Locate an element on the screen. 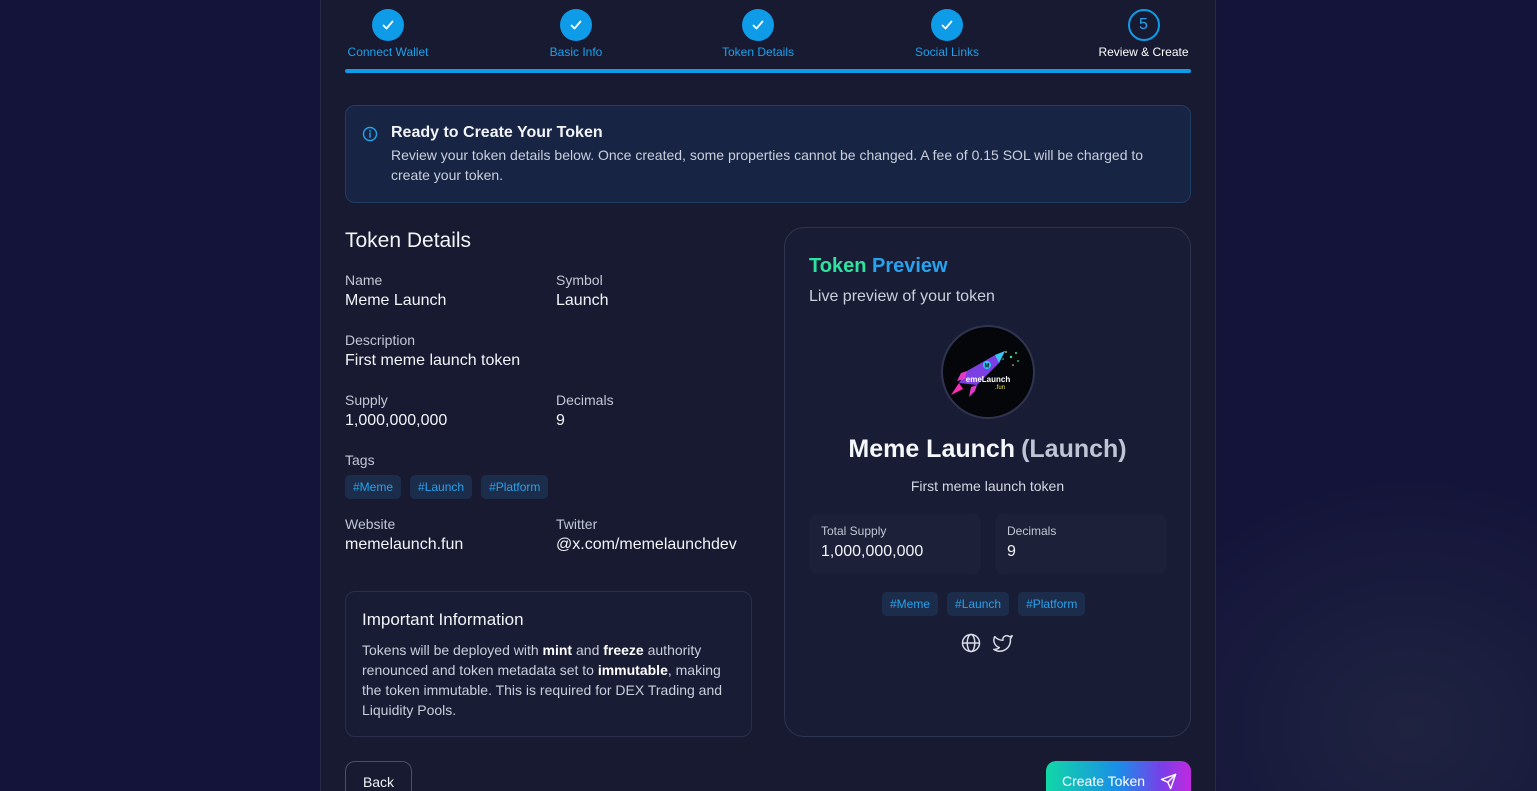 Image resolution: width=1537 pixels, height=791 pixels. create-token-button: Create Token is located at coordinates (1118, 776).